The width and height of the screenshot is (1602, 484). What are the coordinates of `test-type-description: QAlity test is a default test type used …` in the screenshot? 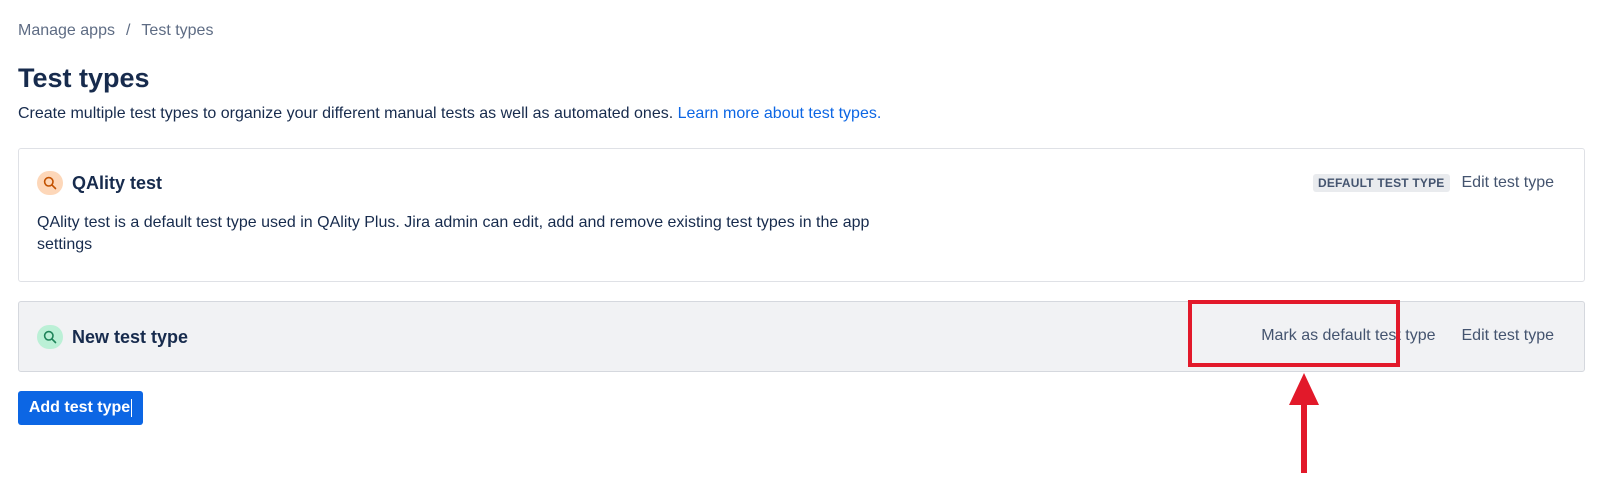 It's located at (453, 233).